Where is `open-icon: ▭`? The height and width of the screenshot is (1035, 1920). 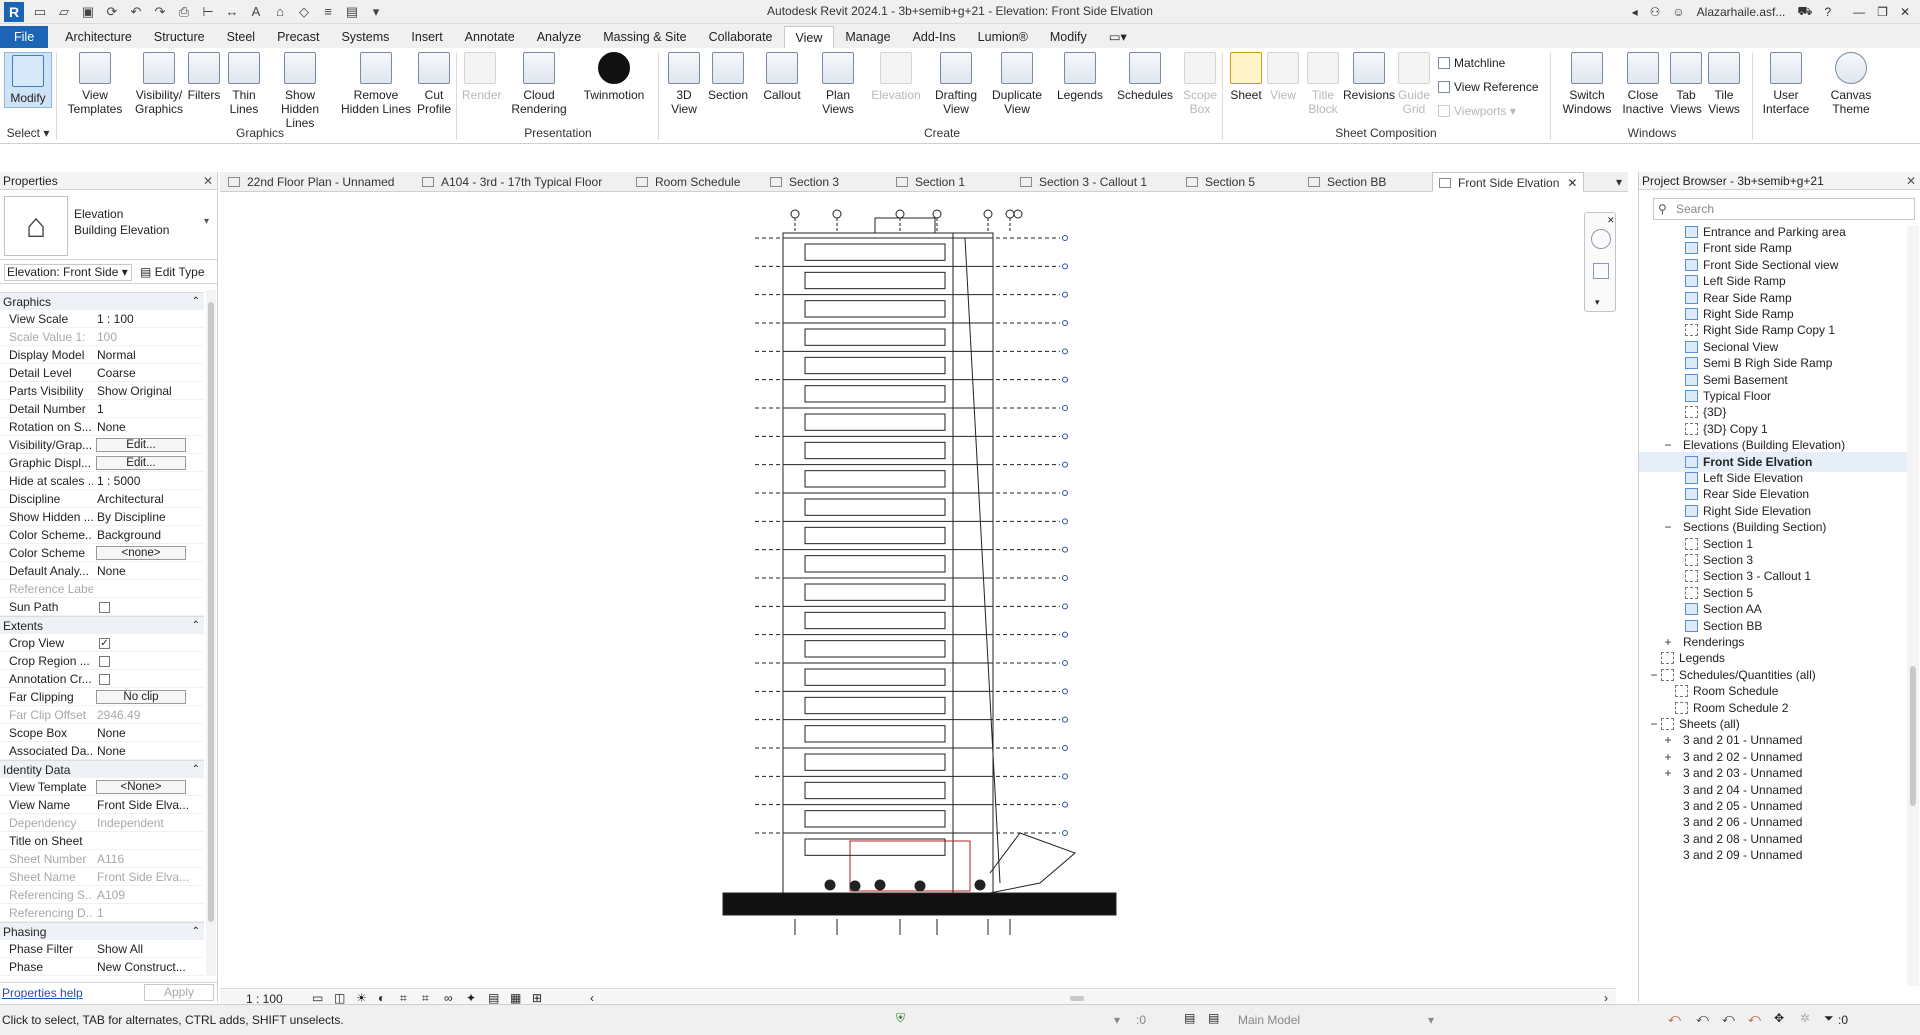
open-icon: ▭ is located at coordinates (40, 12).